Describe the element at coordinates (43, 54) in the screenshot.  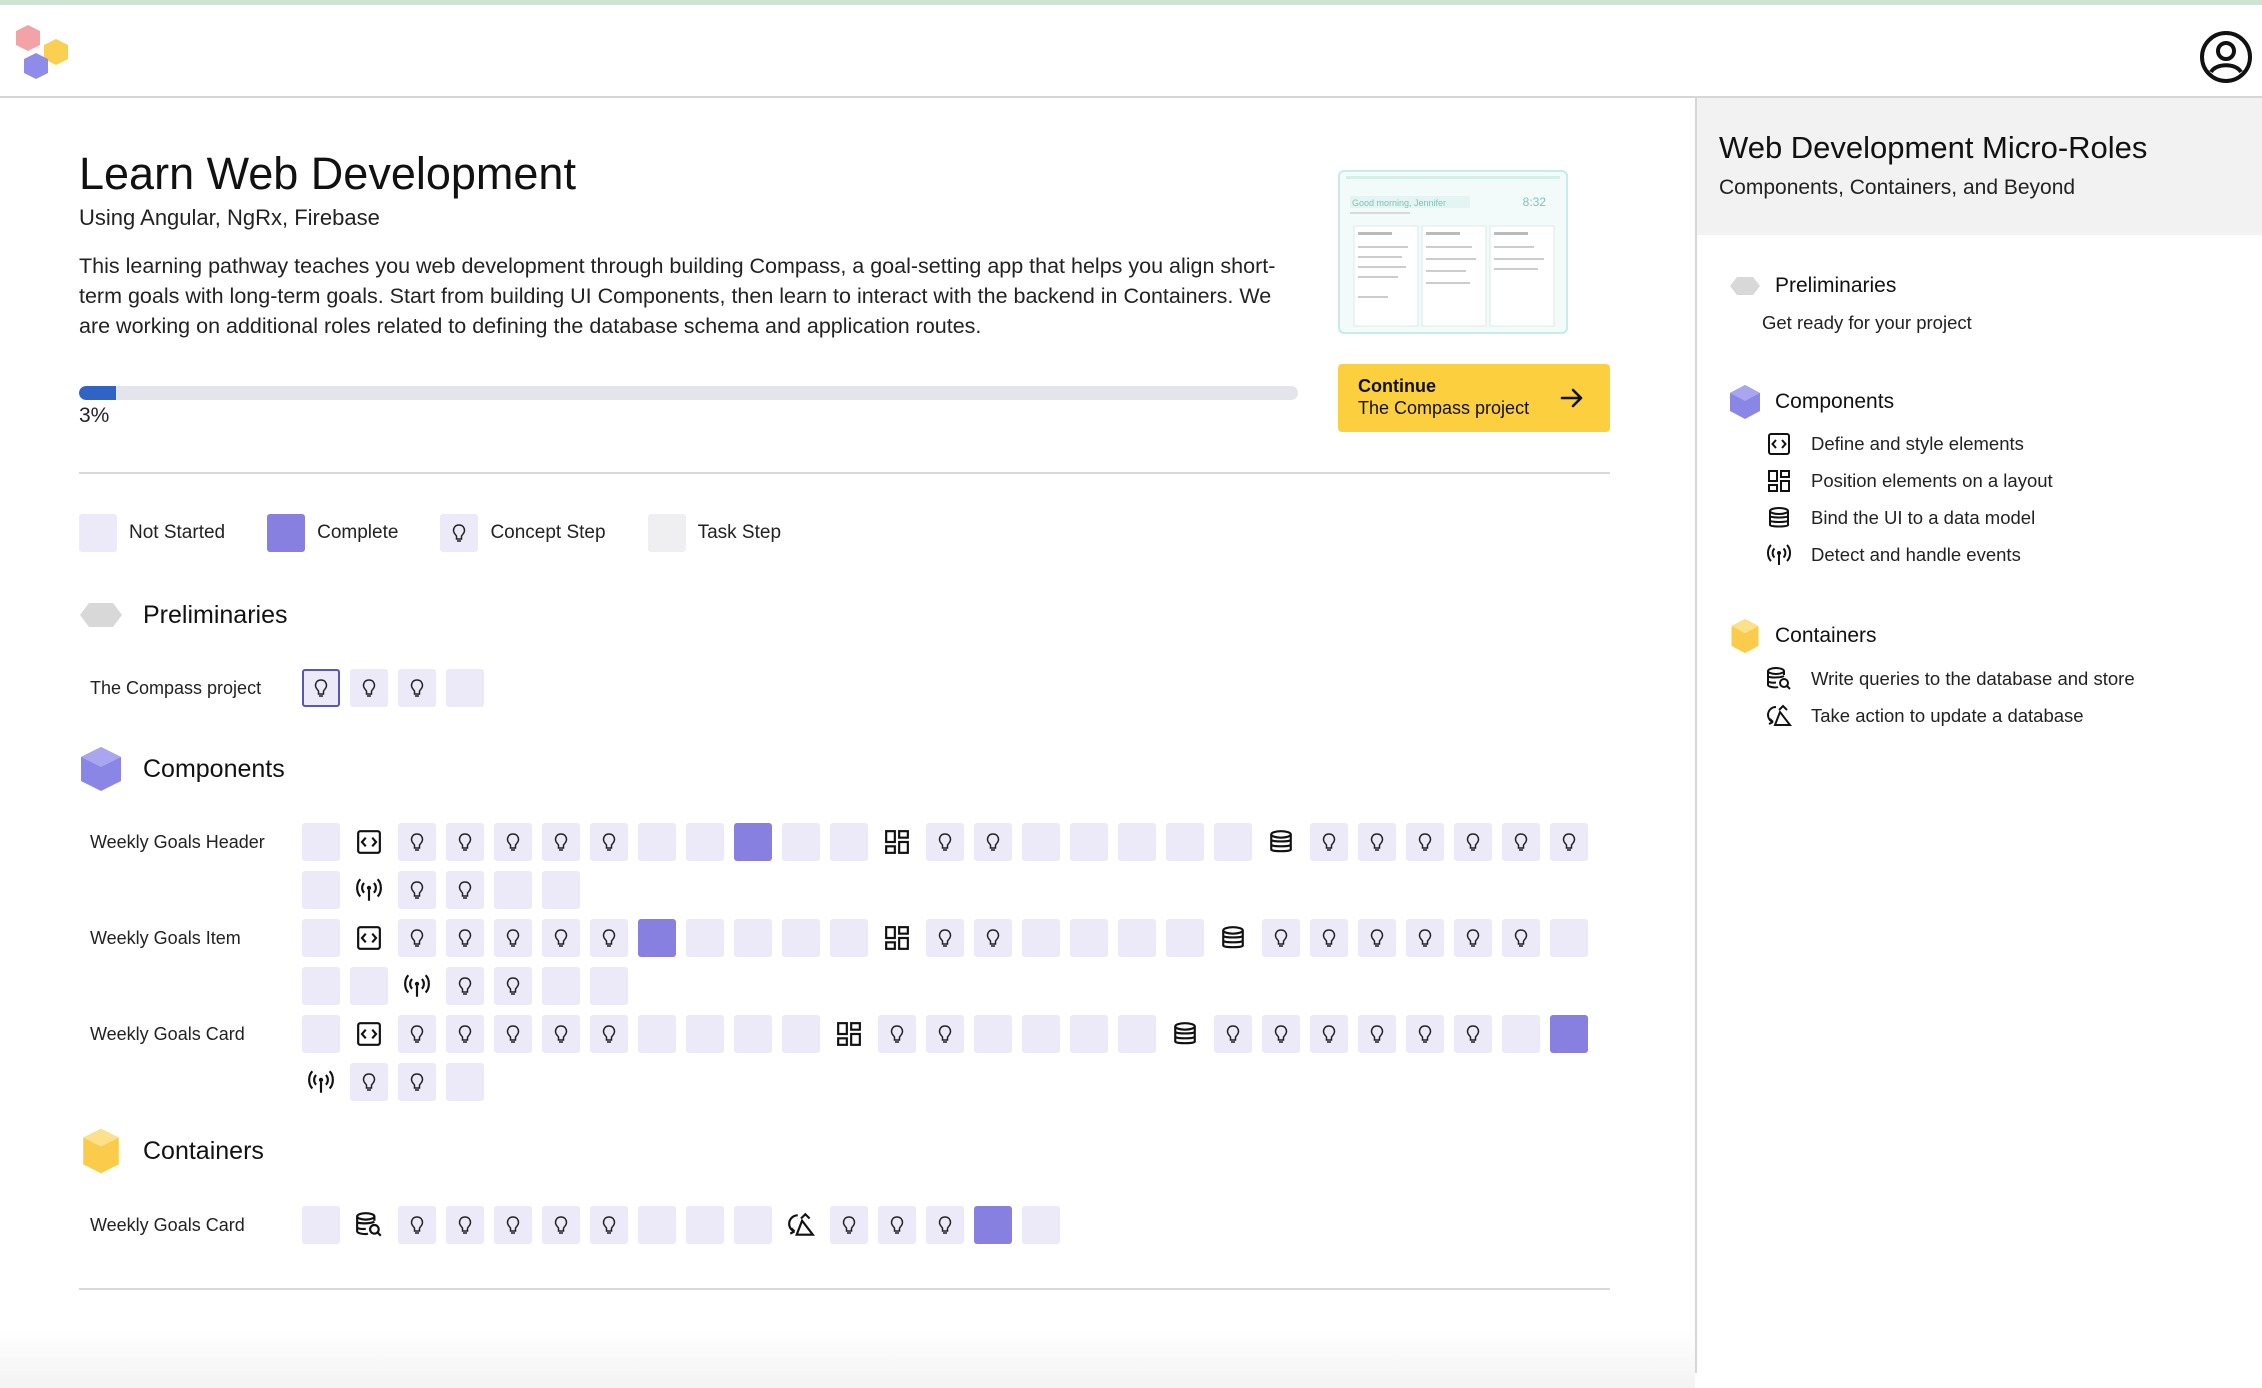
I see `hexagons-logo` at that location.